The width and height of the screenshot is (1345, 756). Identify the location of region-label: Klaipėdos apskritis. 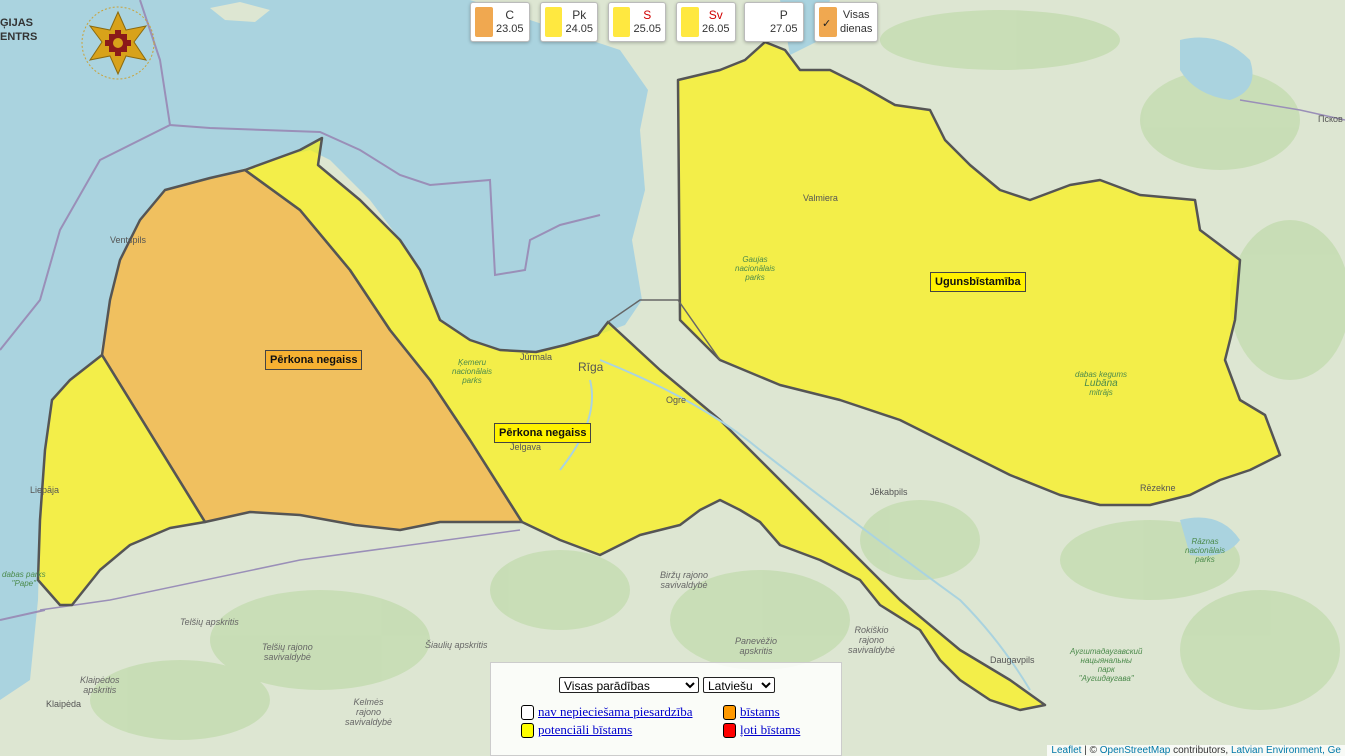
(100, 685).